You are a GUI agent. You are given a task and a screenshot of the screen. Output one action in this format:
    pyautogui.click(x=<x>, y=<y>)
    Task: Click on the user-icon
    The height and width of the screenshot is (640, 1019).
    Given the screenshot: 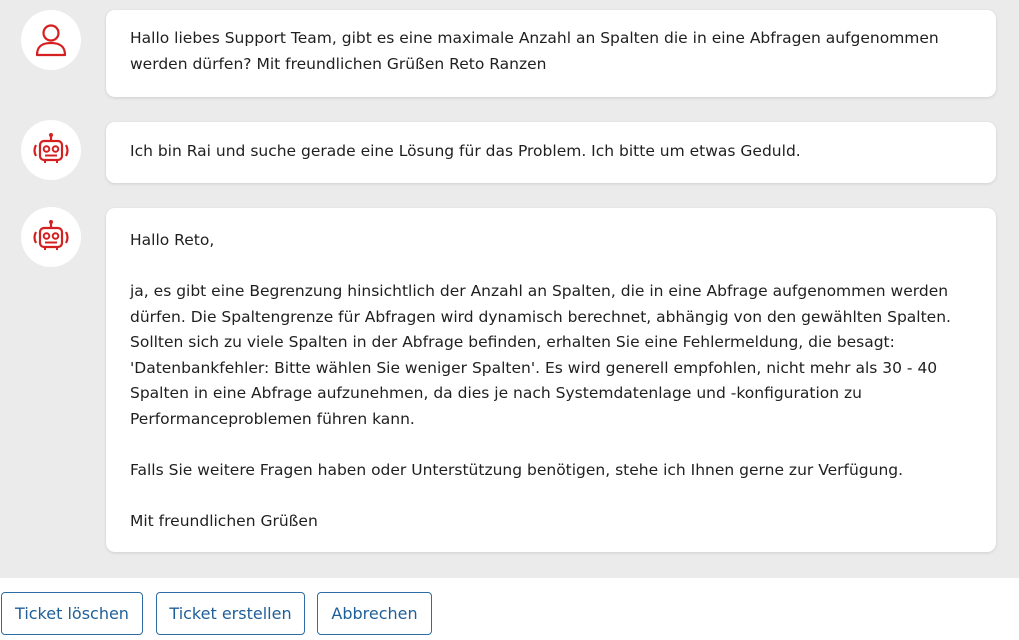 What is the action you would take?
    pyautogui.click(x=51, y=40)
    